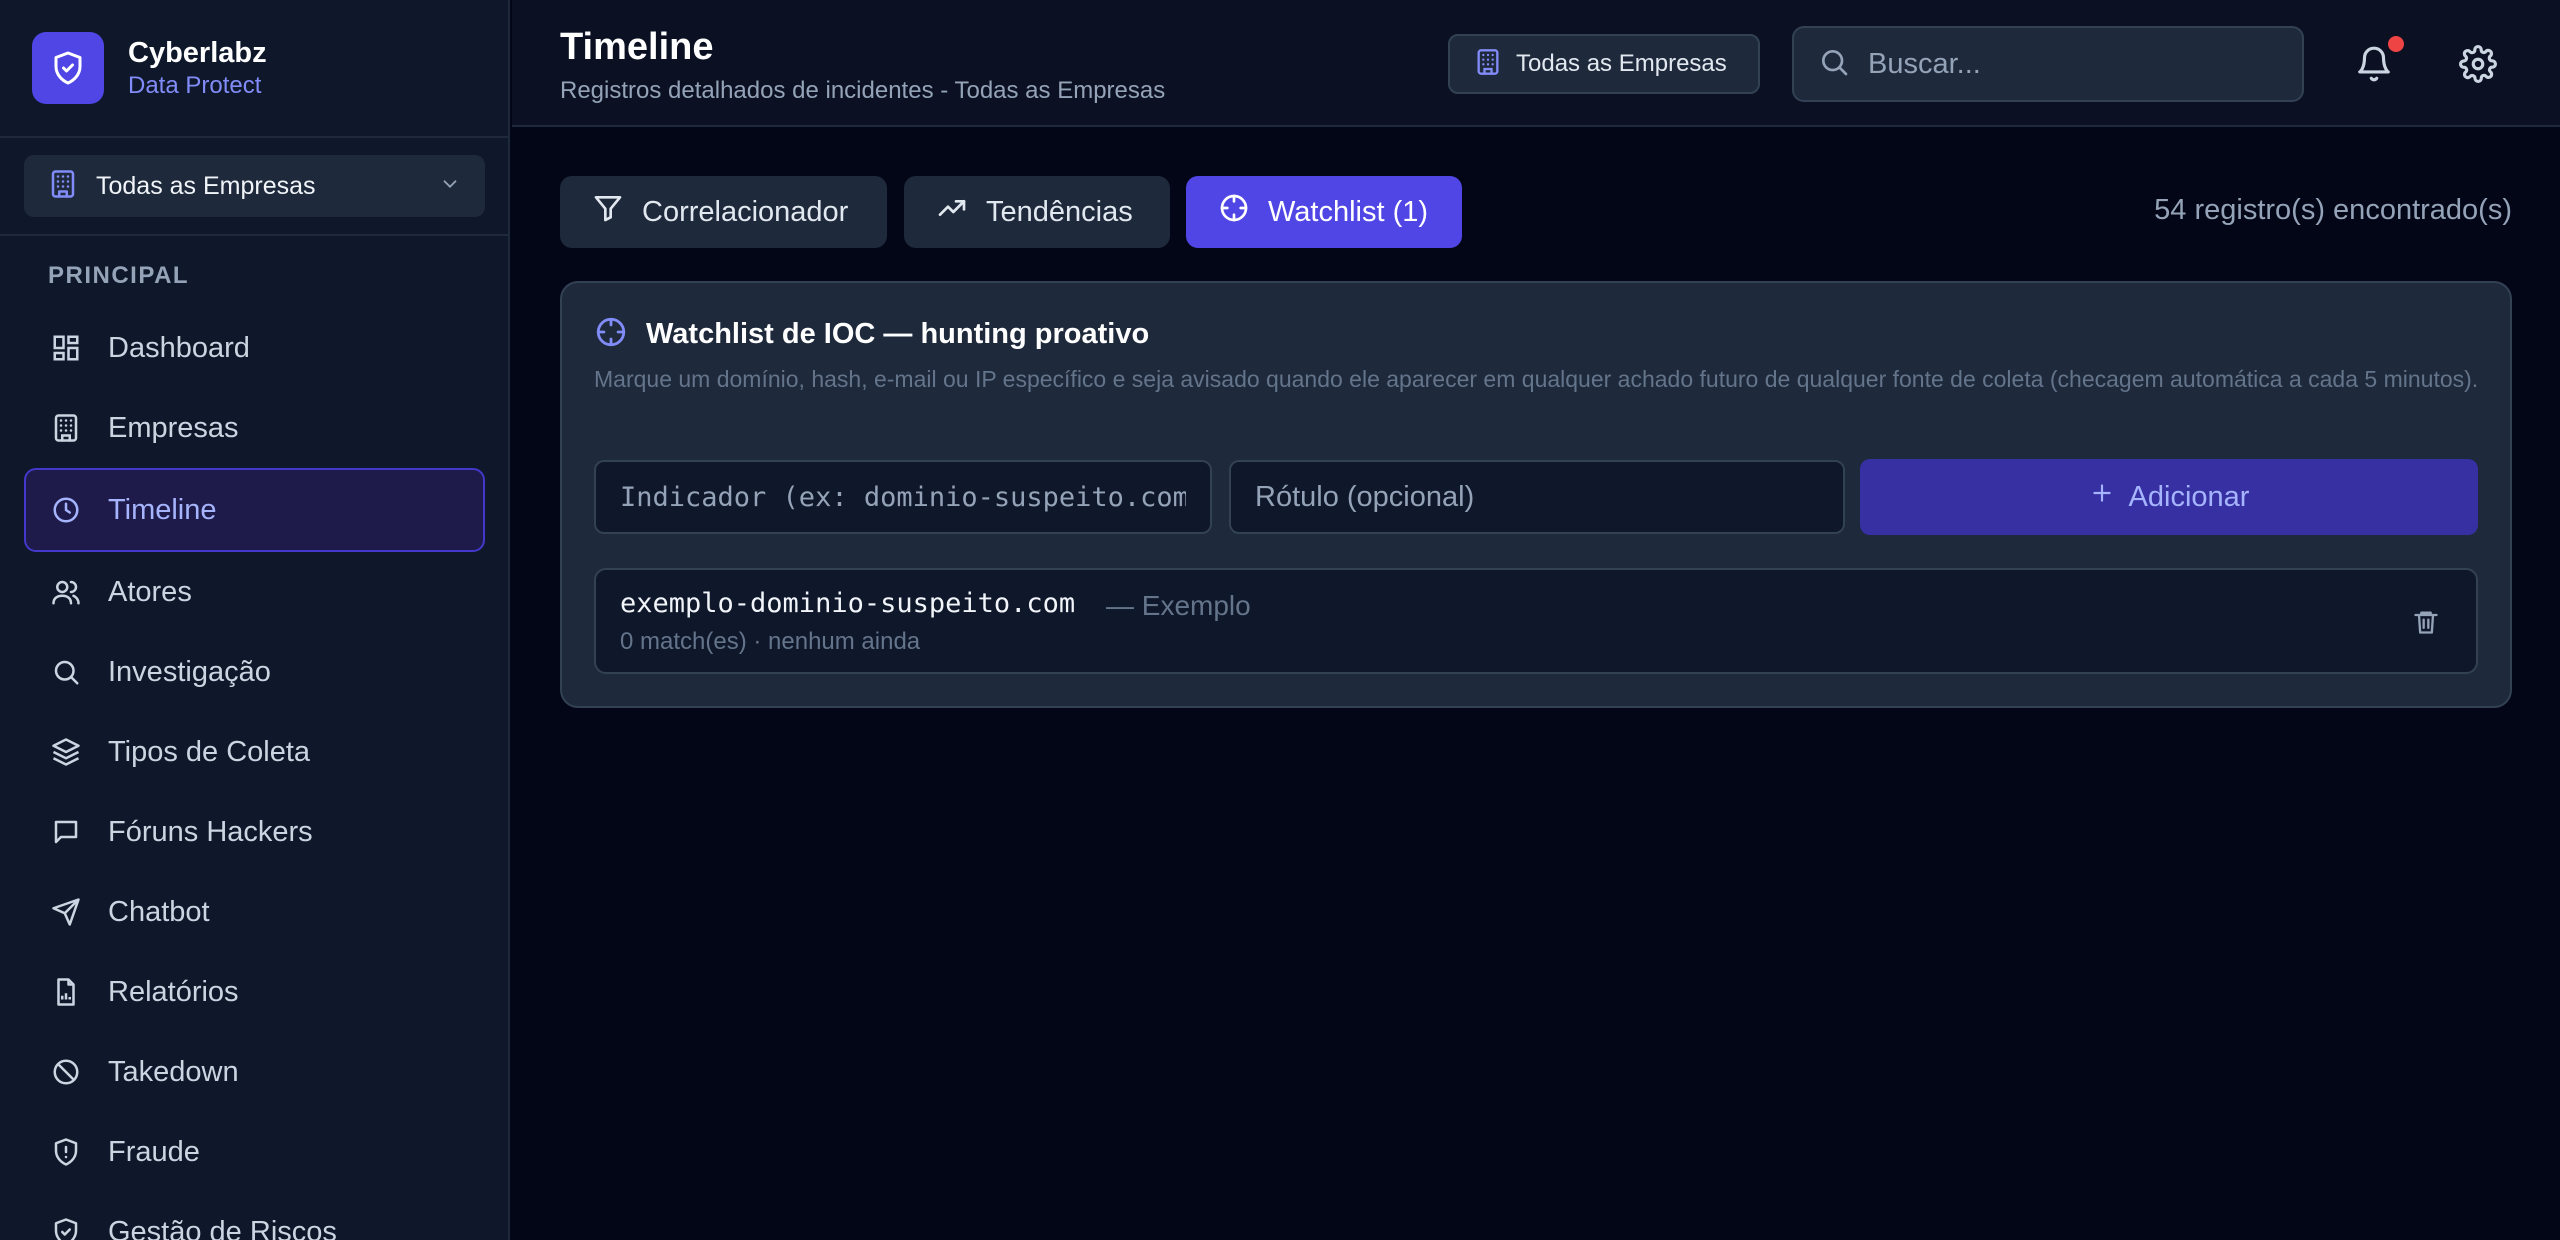  What do you see at coordinates (66, 912) in the screenshot?
I see `send-icon` at bounding box center [66, 912].